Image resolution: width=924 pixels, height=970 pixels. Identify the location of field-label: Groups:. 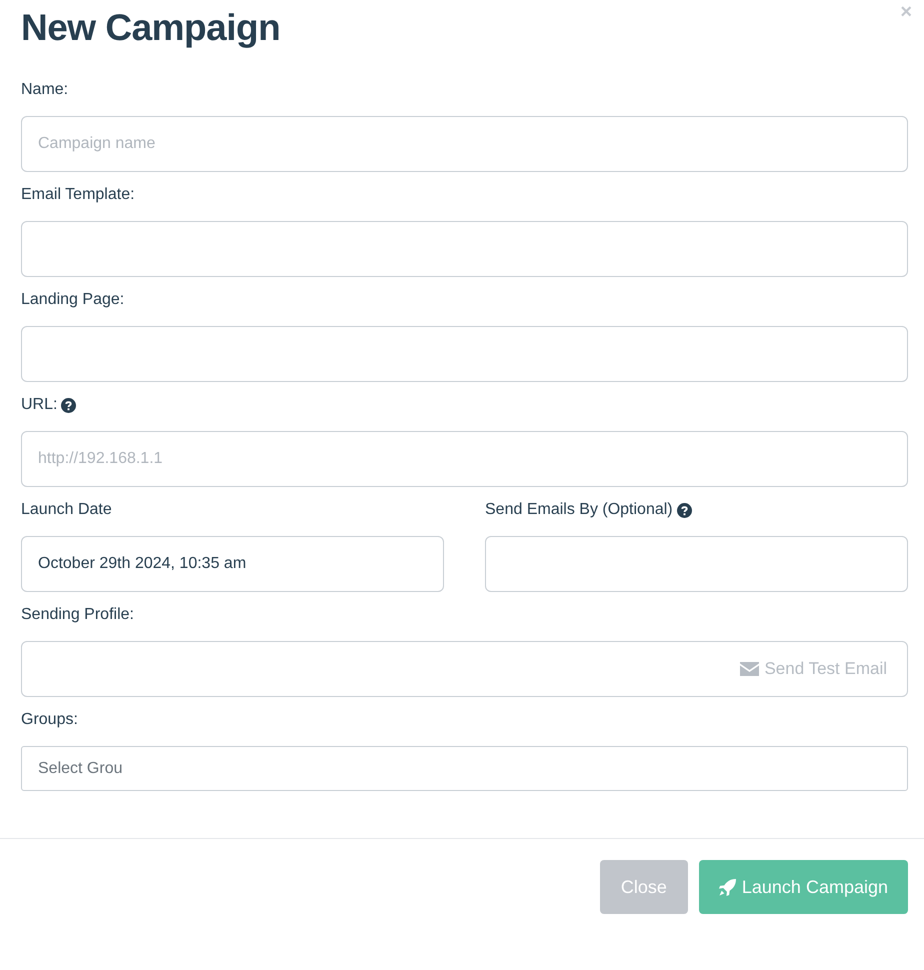
(49, 720).